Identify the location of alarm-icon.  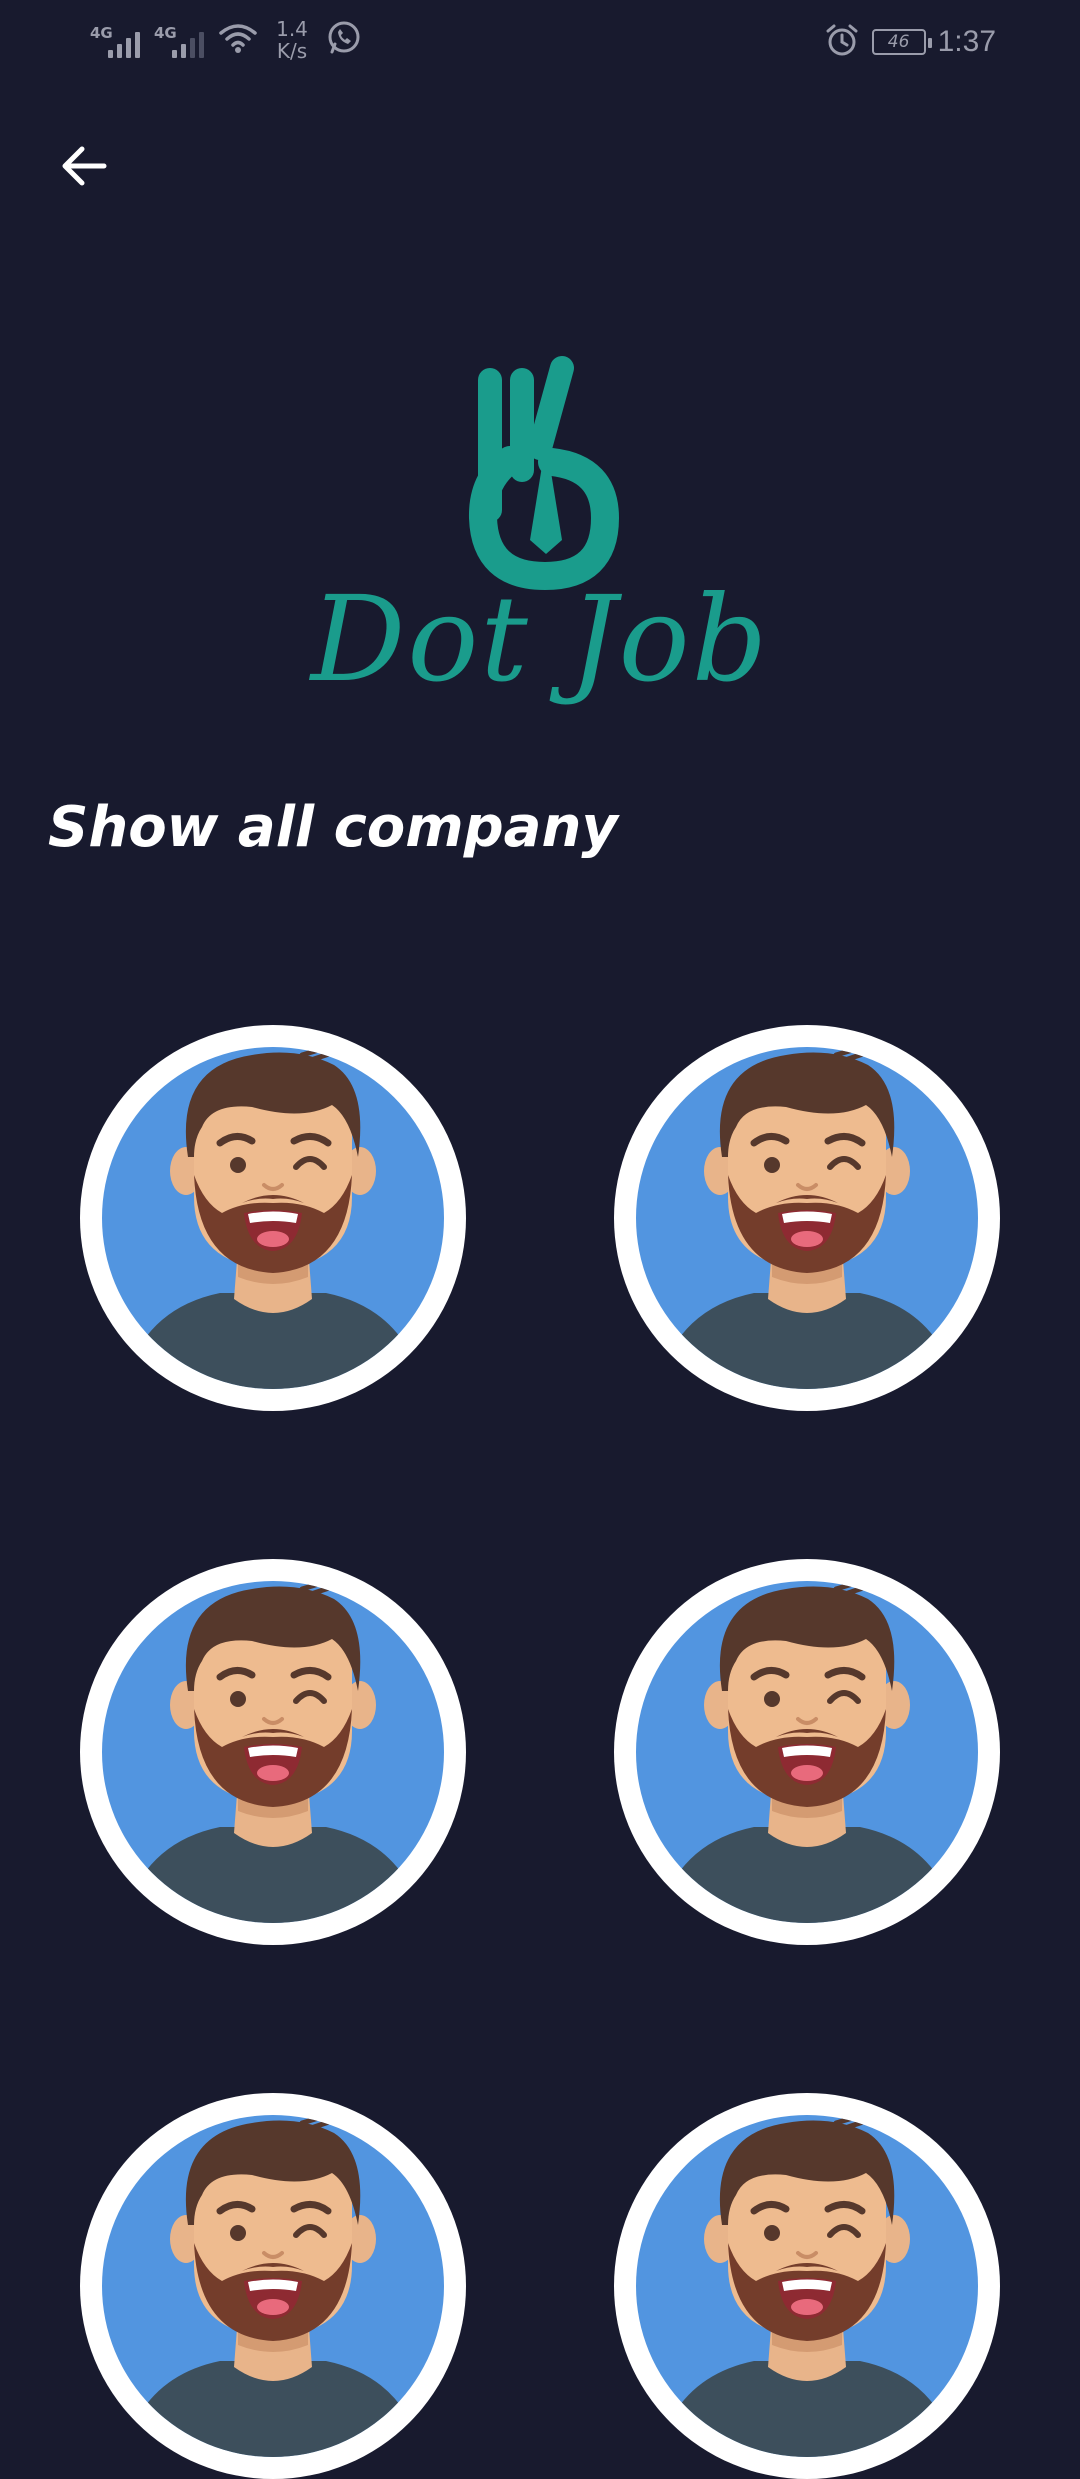
(842, 42).